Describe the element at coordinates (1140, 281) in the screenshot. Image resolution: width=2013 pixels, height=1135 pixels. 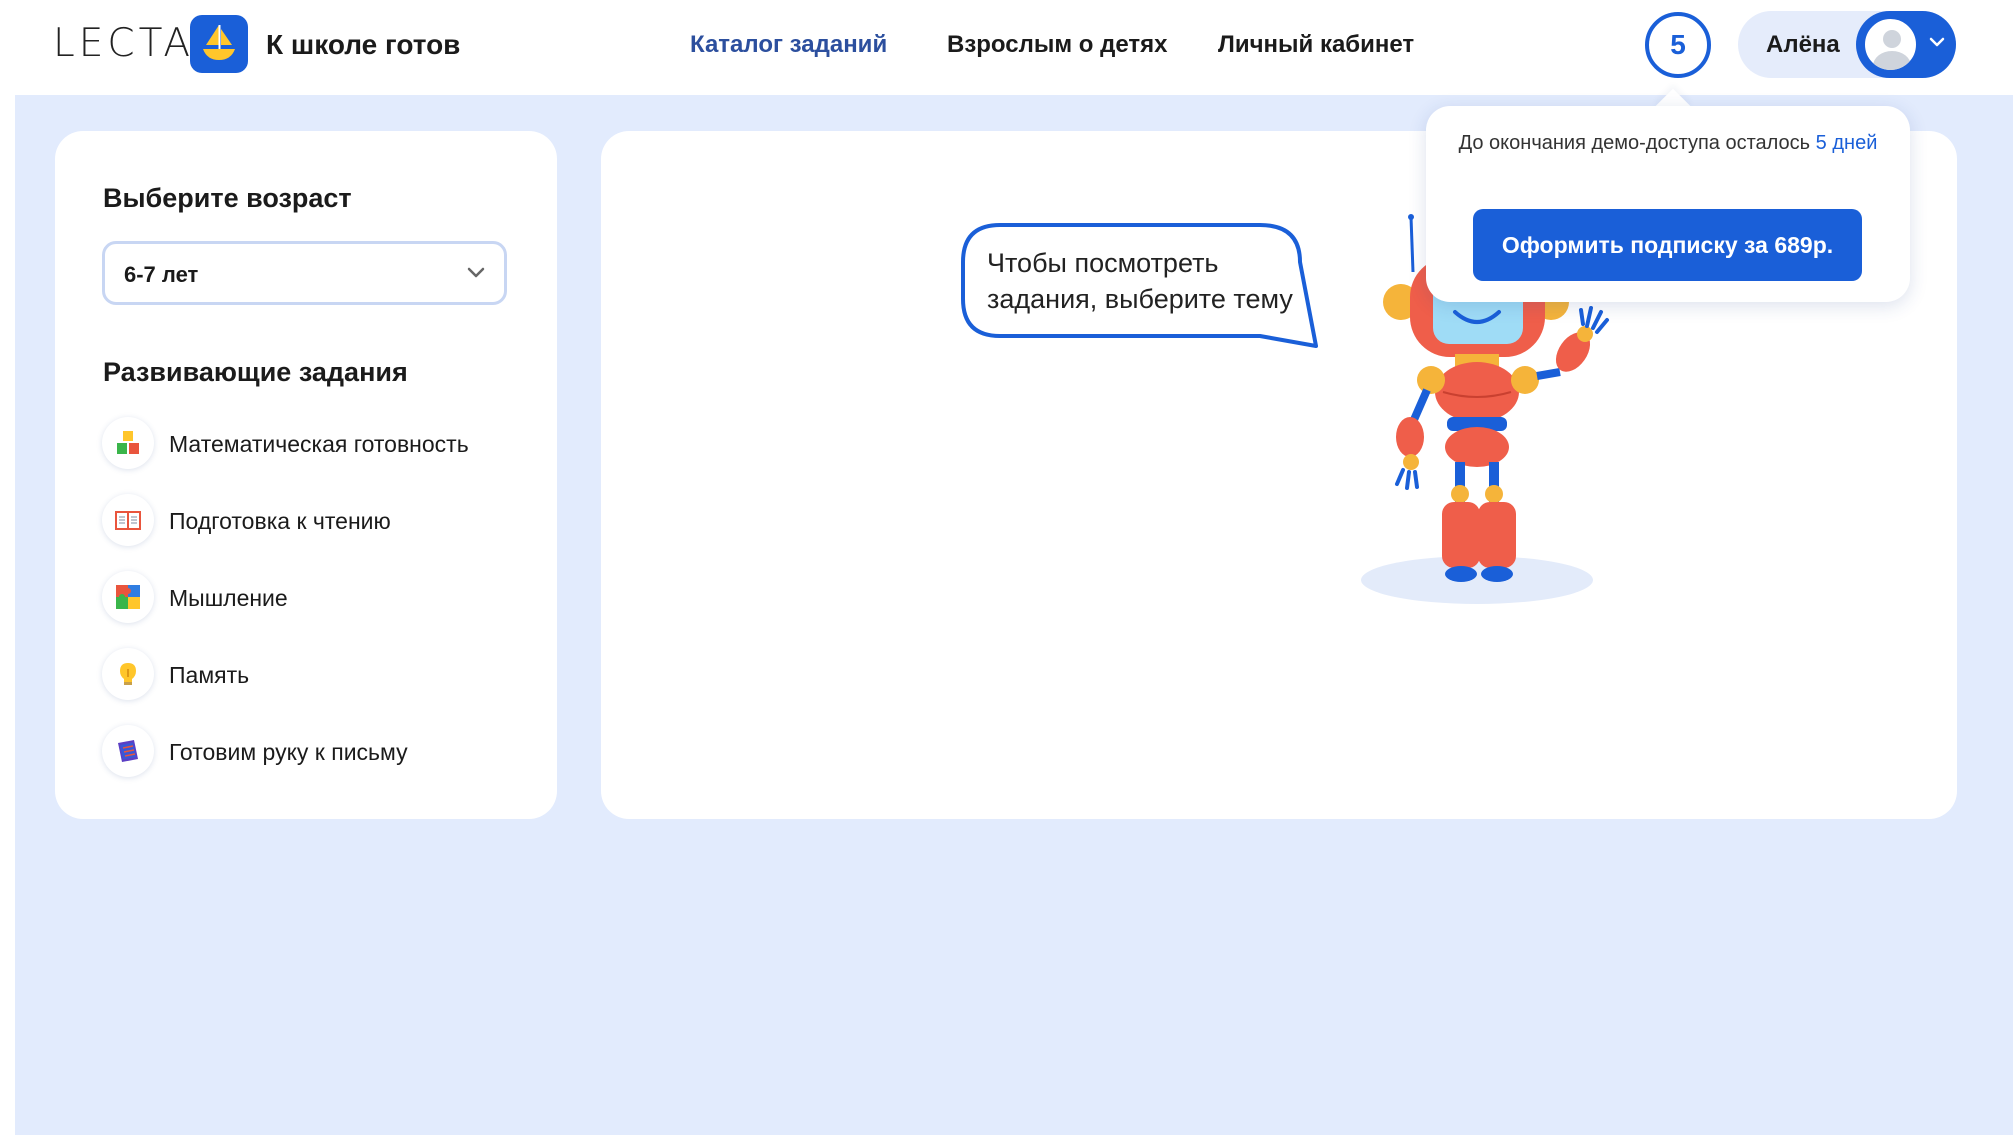
I see `speech-bubble-text: Чтобы посмотреть задания, выберите тему` at that location.